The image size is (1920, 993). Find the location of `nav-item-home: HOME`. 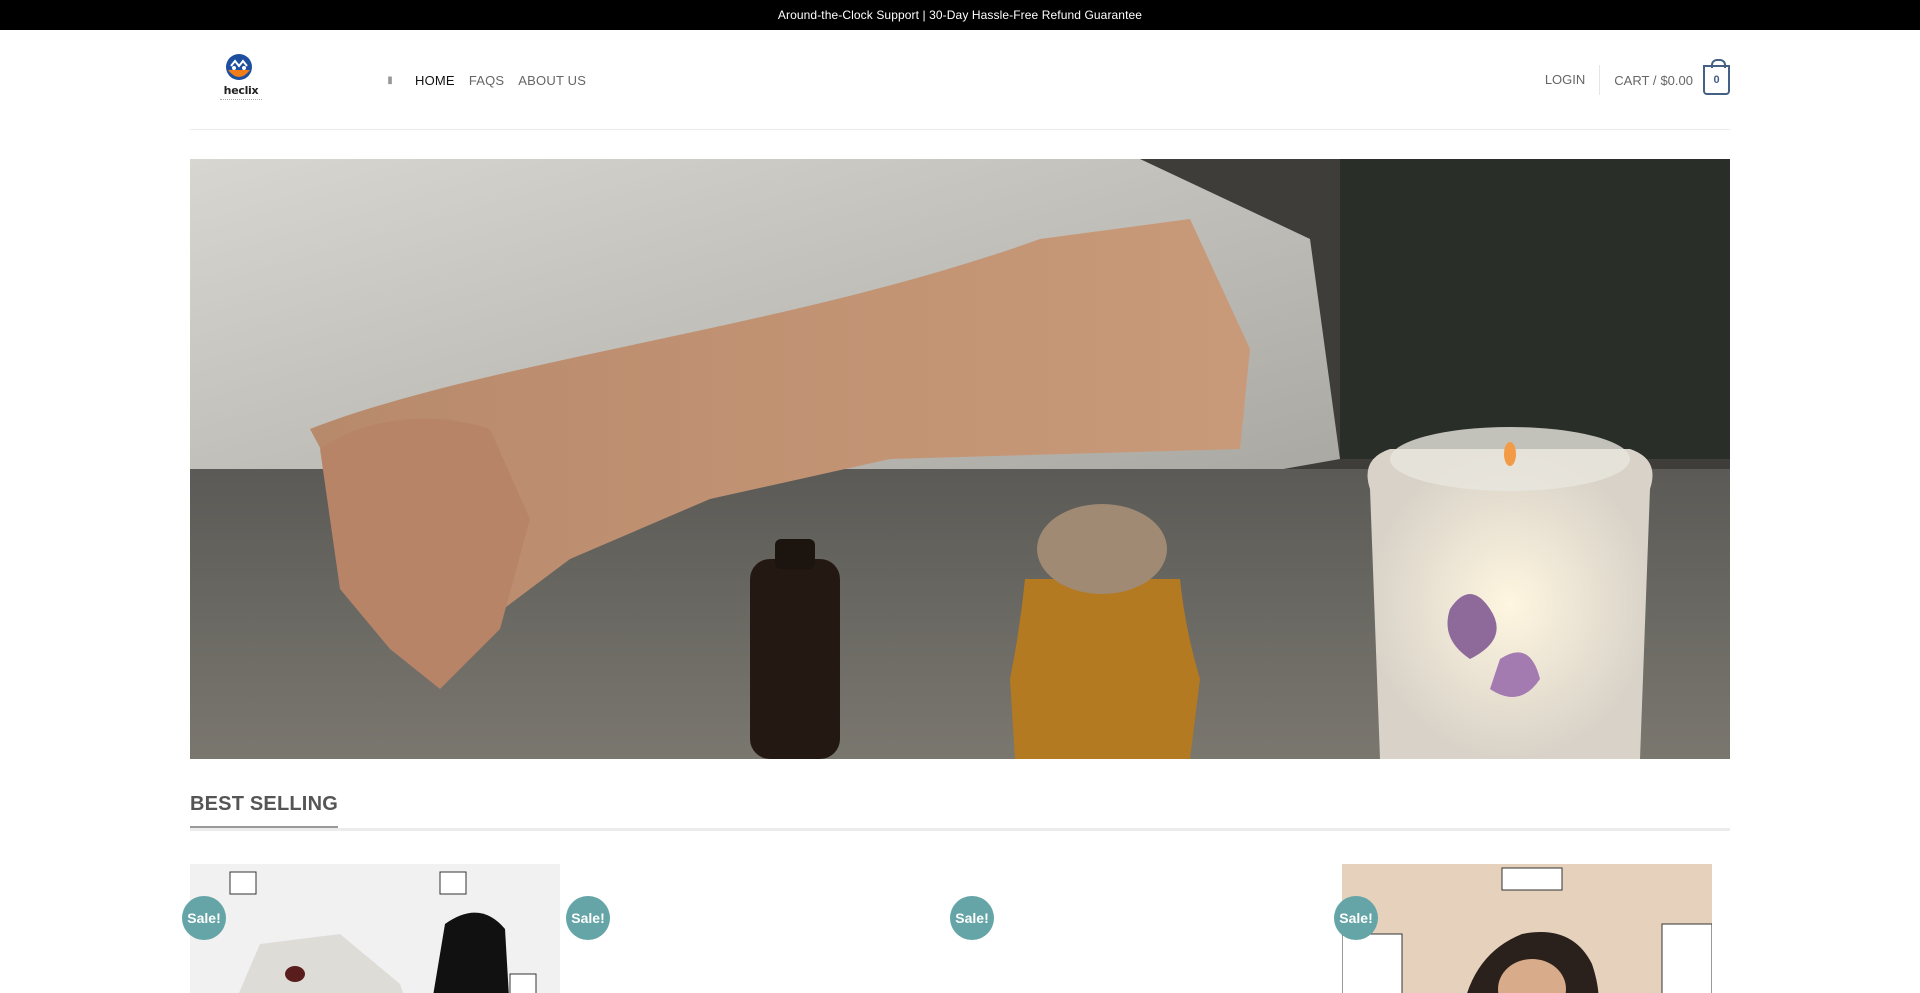

nav-item-home: HOME is located at coordinates (435, 80).